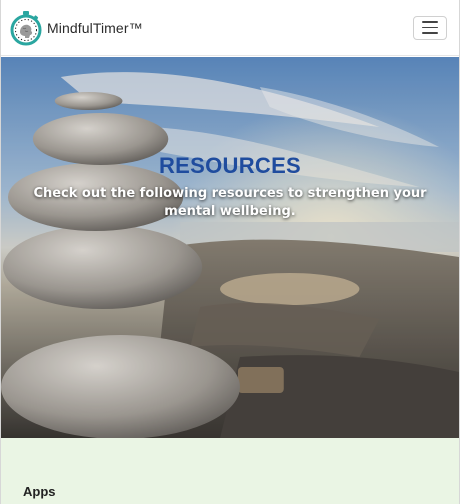 Image resolution: width=460 pixels, height=504 pixels. What do you see at coordinates (230, 28) in the screenshot?
I see `navbar: MindfulTimer™` at bounding box center [230, 28].